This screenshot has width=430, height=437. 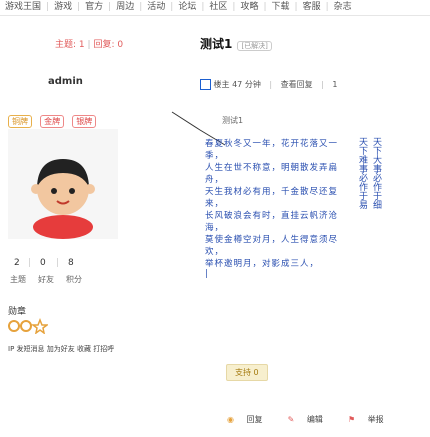 What do you see at coordinates (262, 264) in the screenshot?
I see `body-line-6: 举杯邀明月，对影成三人，` at bounding box center [262, 264].